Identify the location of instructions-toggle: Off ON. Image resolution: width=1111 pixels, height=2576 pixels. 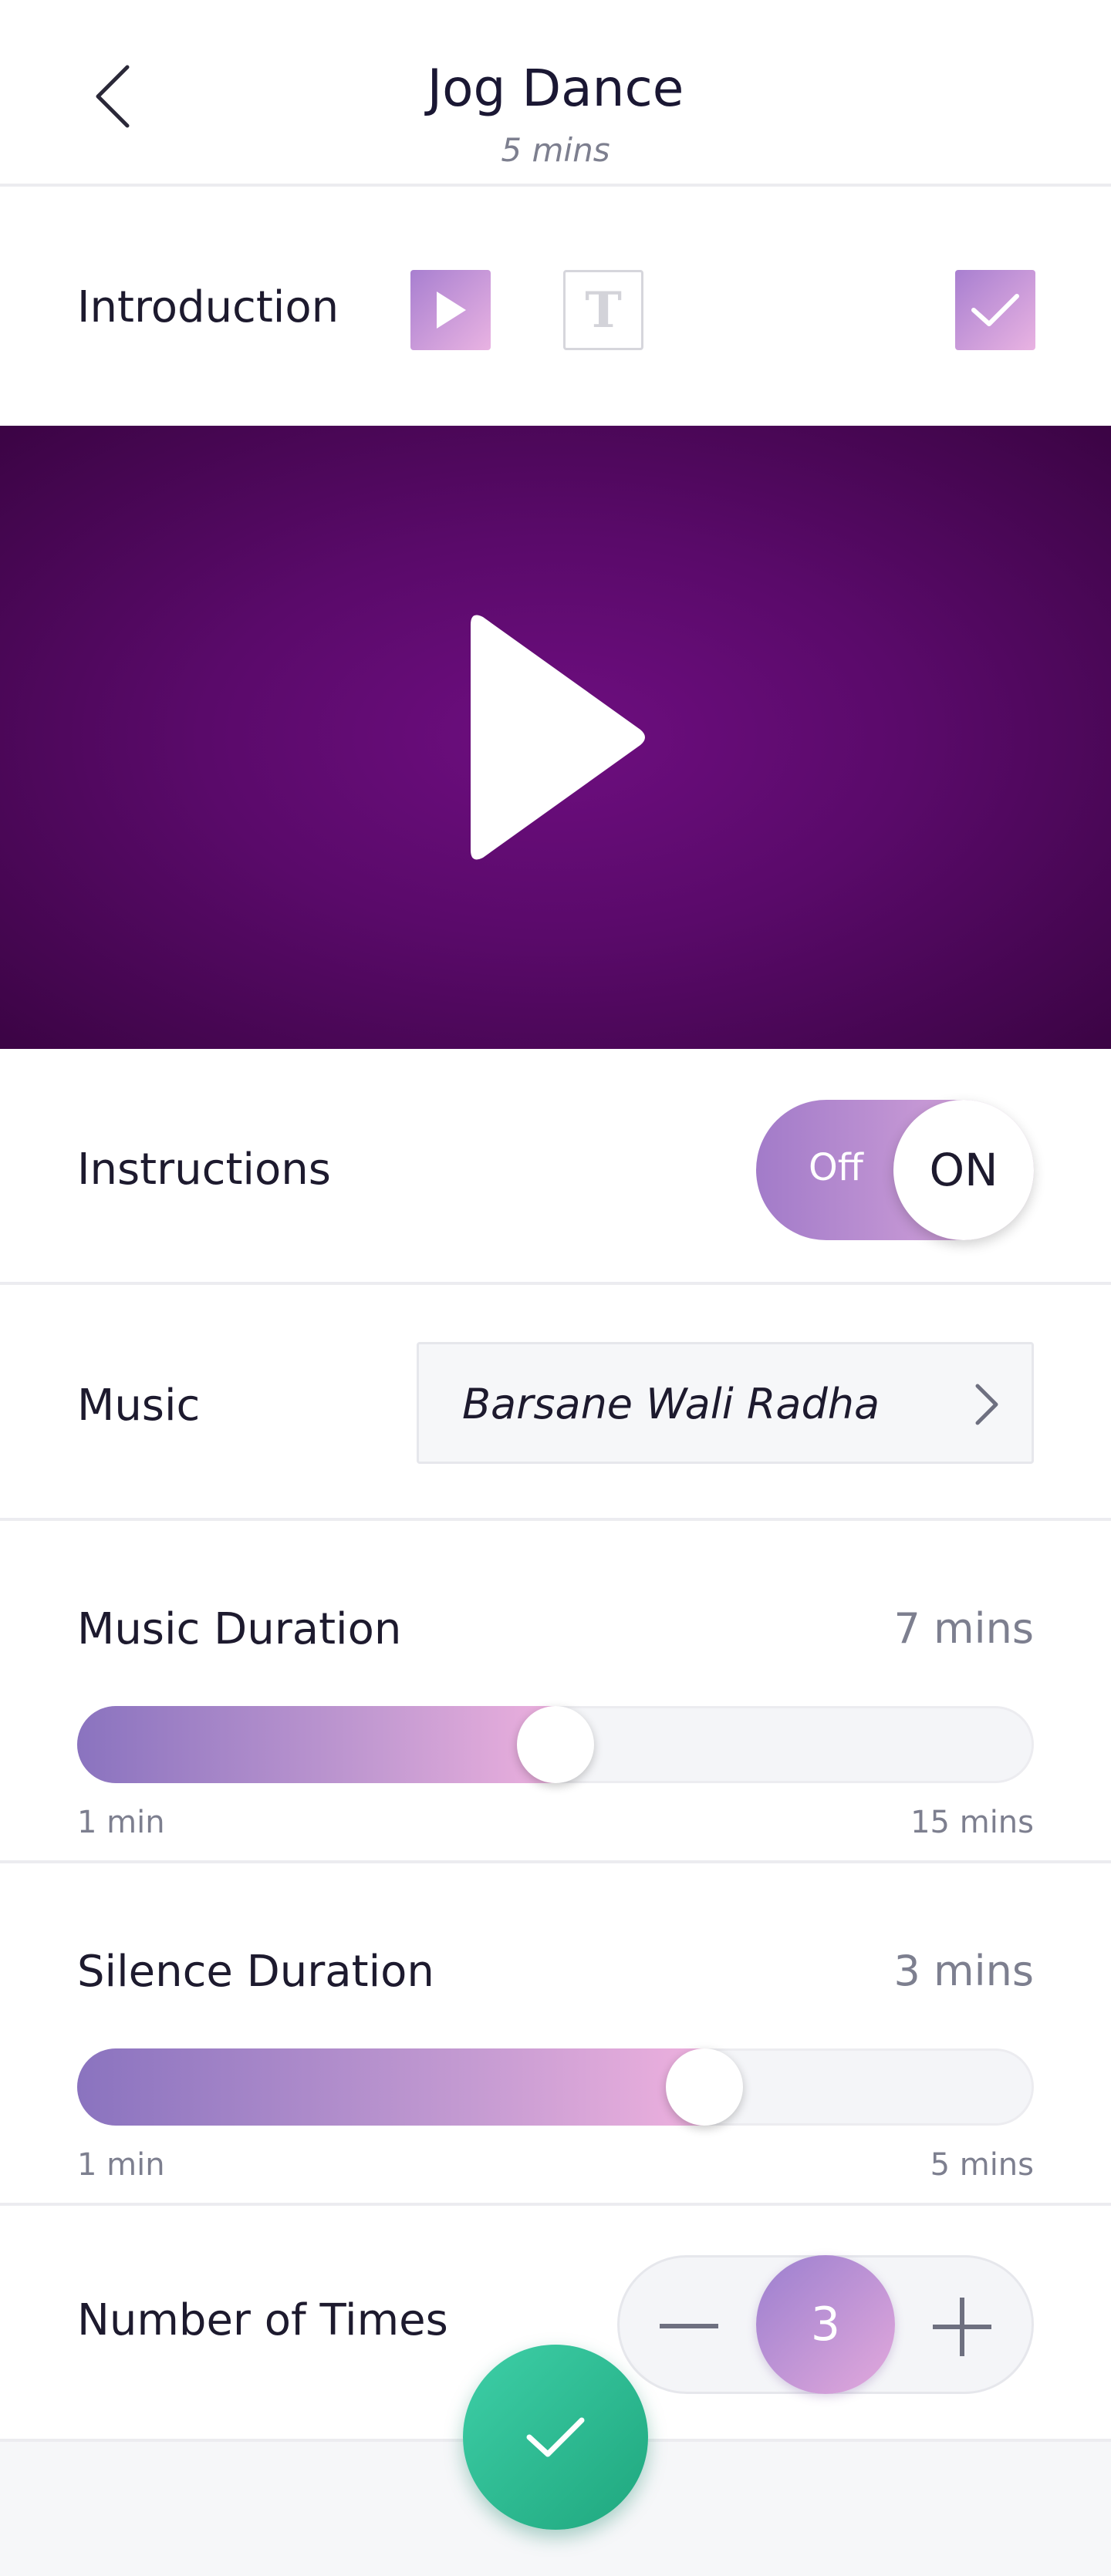
(895, 1170).